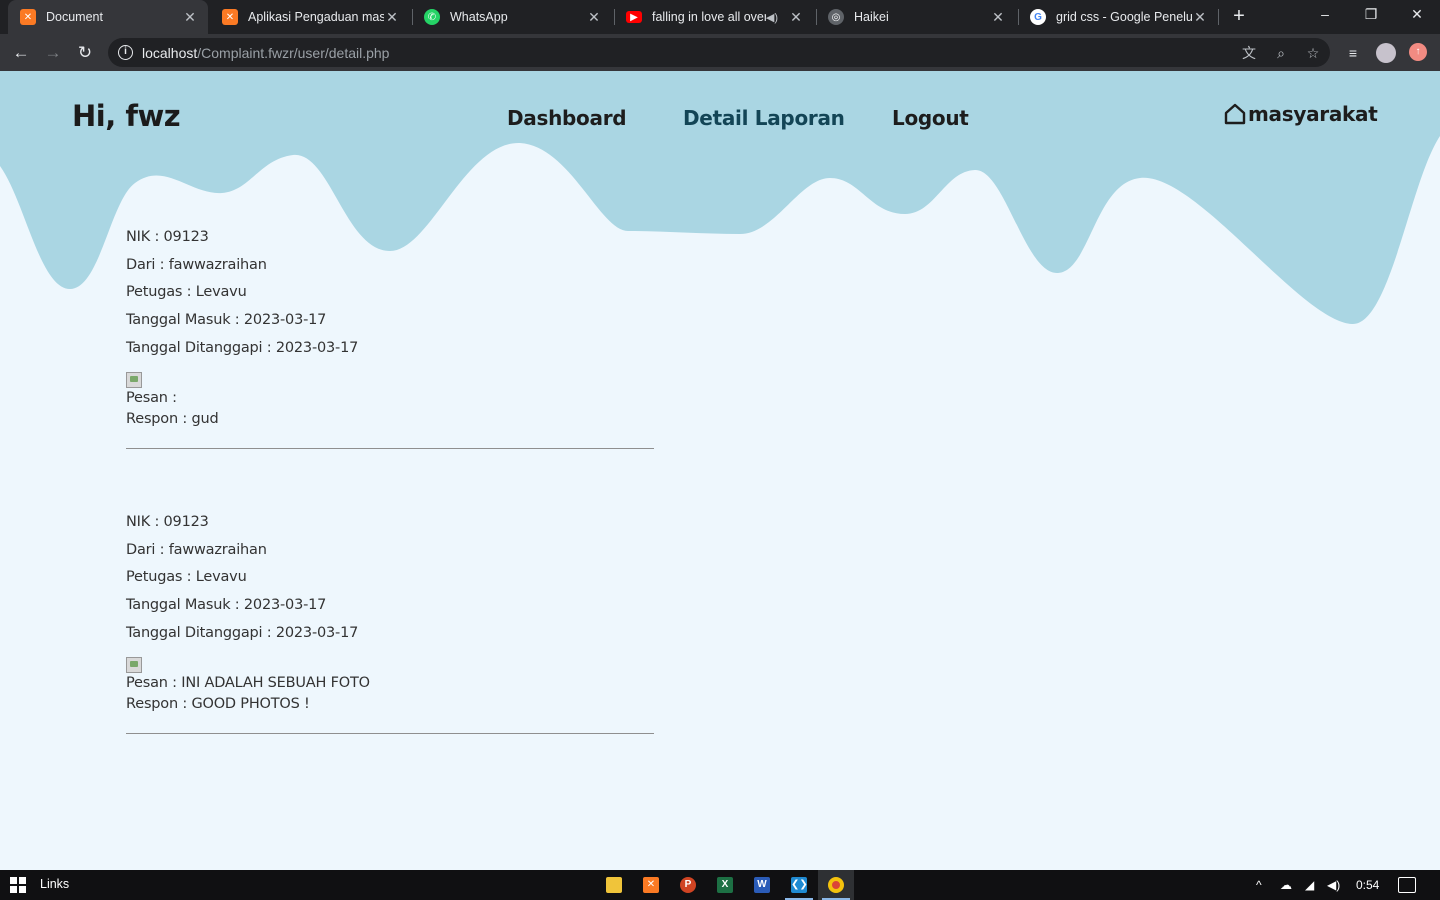 The width and height of the screenshot is (1440, 900). What do you see at coordinates (1235, 114) in the screenshot?
I see `home-icon` at bounding box center [1235, 114].